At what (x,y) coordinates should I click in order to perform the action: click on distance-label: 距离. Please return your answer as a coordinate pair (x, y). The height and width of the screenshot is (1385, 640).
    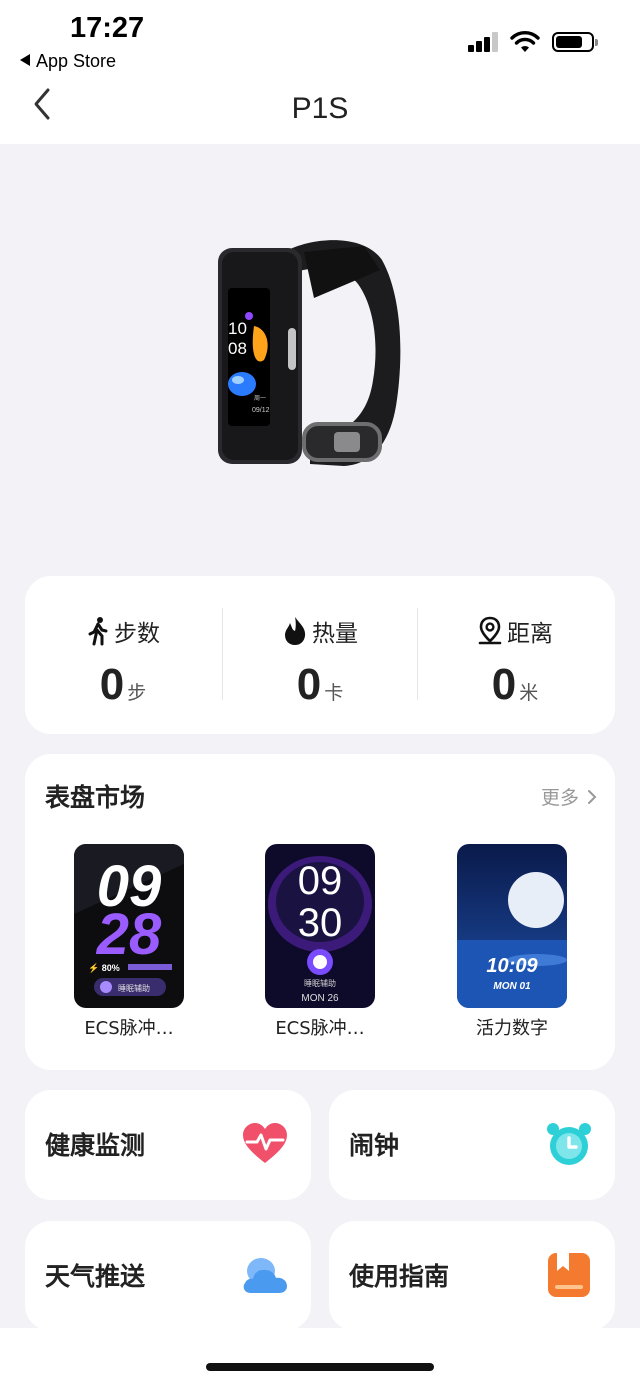
    Looking at the image, I should click on (530, 634).